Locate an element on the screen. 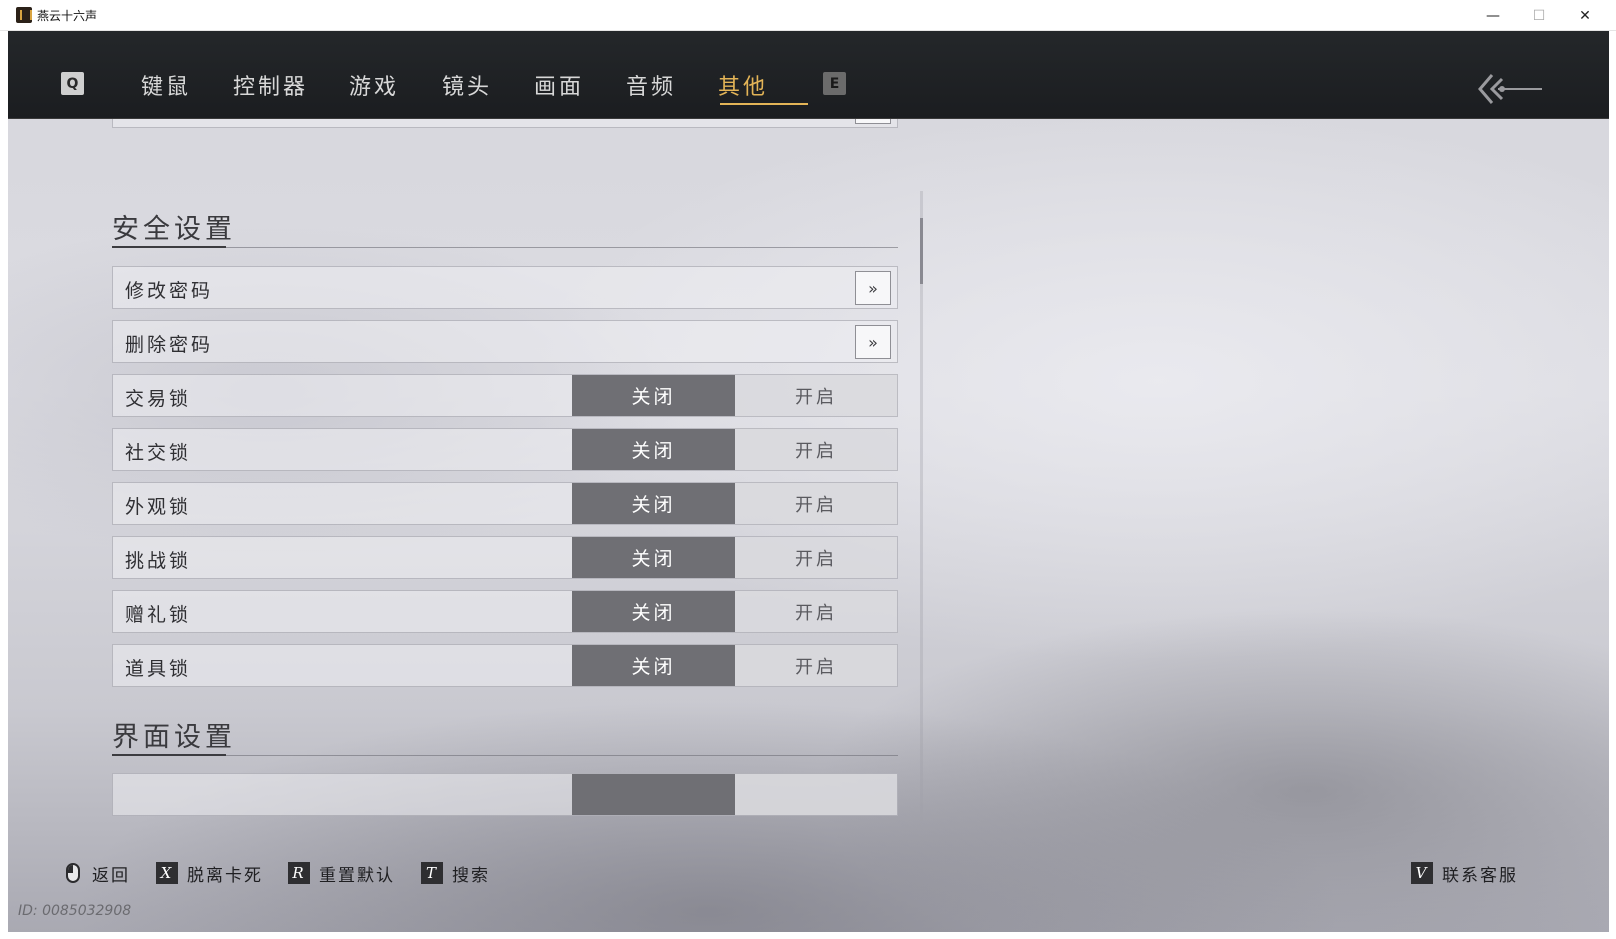 This screenshot has width=1616, height=939. back-hint-label: 返回 is located at coordinates (111, 875).